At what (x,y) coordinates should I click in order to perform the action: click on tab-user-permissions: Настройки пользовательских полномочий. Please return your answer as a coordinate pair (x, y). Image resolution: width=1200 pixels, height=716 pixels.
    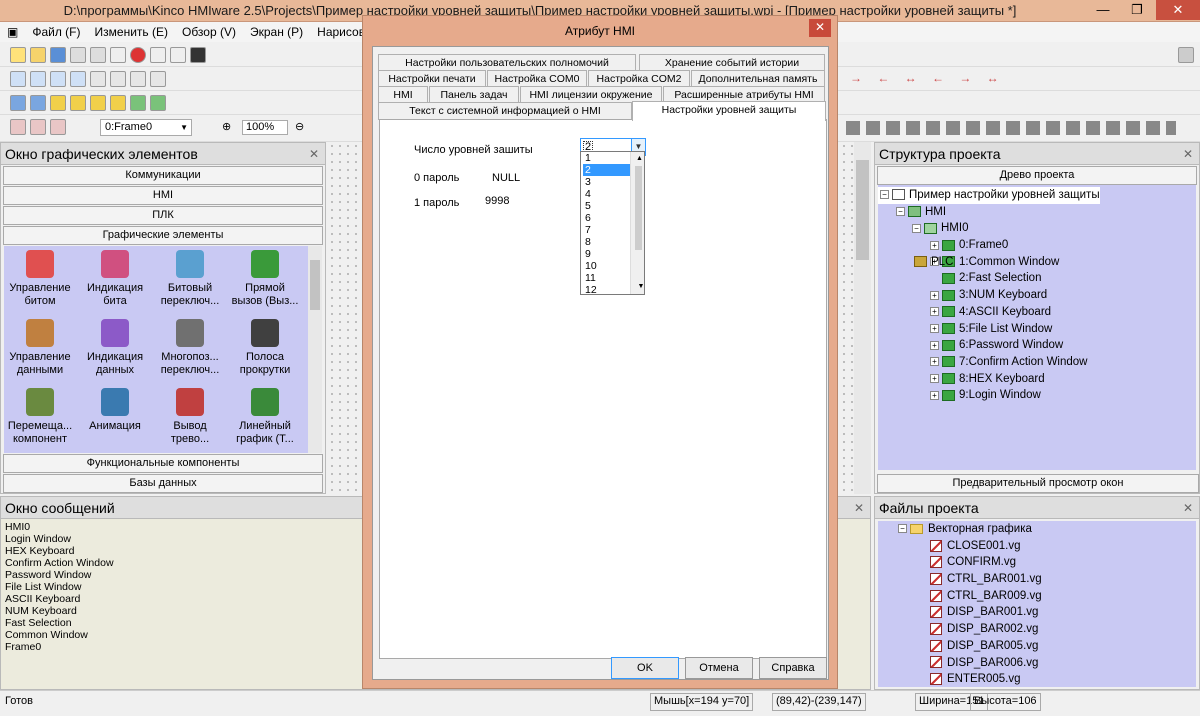
    Looking at the image, I should click on (507, 62).